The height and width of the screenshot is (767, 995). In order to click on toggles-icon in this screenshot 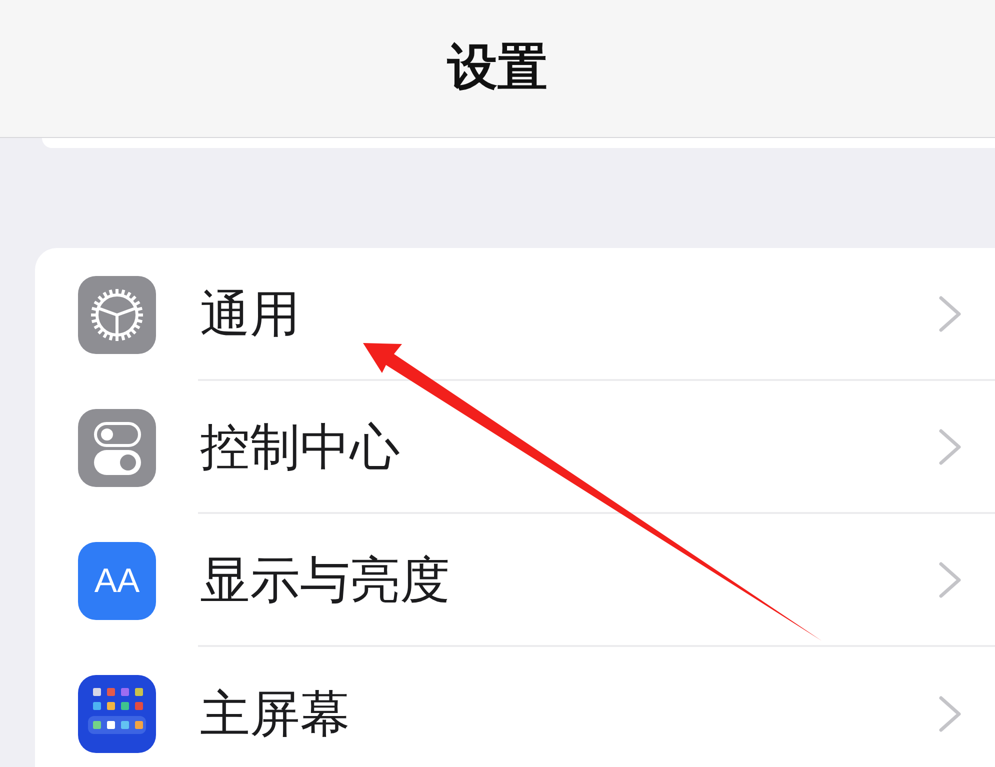, I will do `click(117, 447)`.